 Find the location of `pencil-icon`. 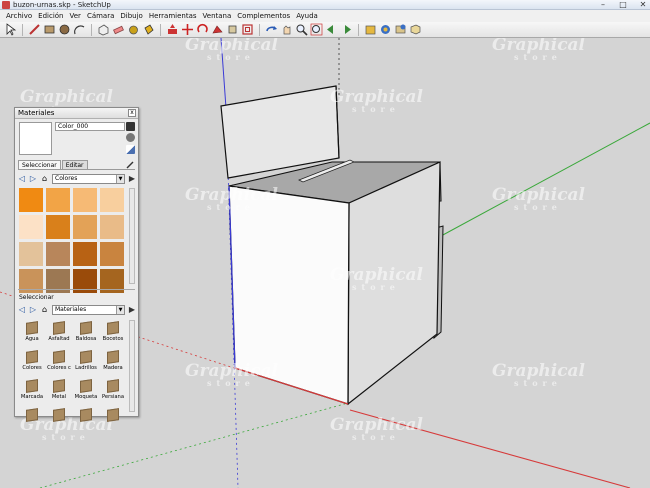

pencil-icon is located at coordinates (34, 29).